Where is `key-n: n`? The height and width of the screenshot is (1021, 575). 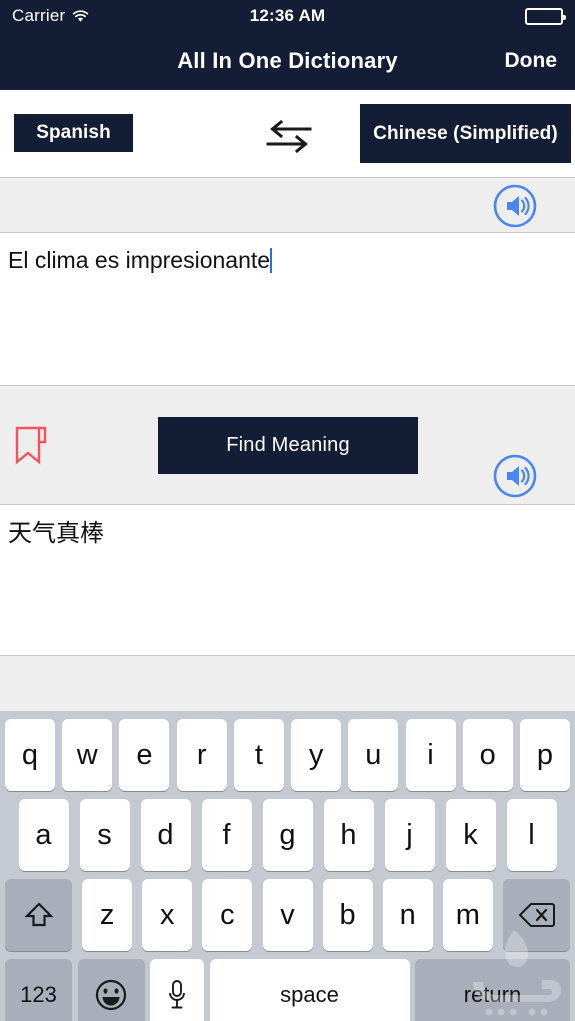
key-n: n is located at coordinates (407, 915).